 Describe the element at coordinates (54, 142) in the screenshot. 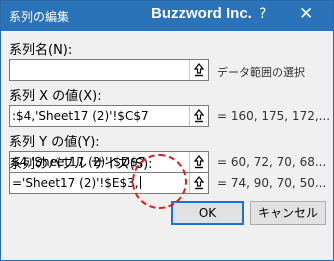

I see `y-values-label: 系列 Y の値(Y):` at that location.